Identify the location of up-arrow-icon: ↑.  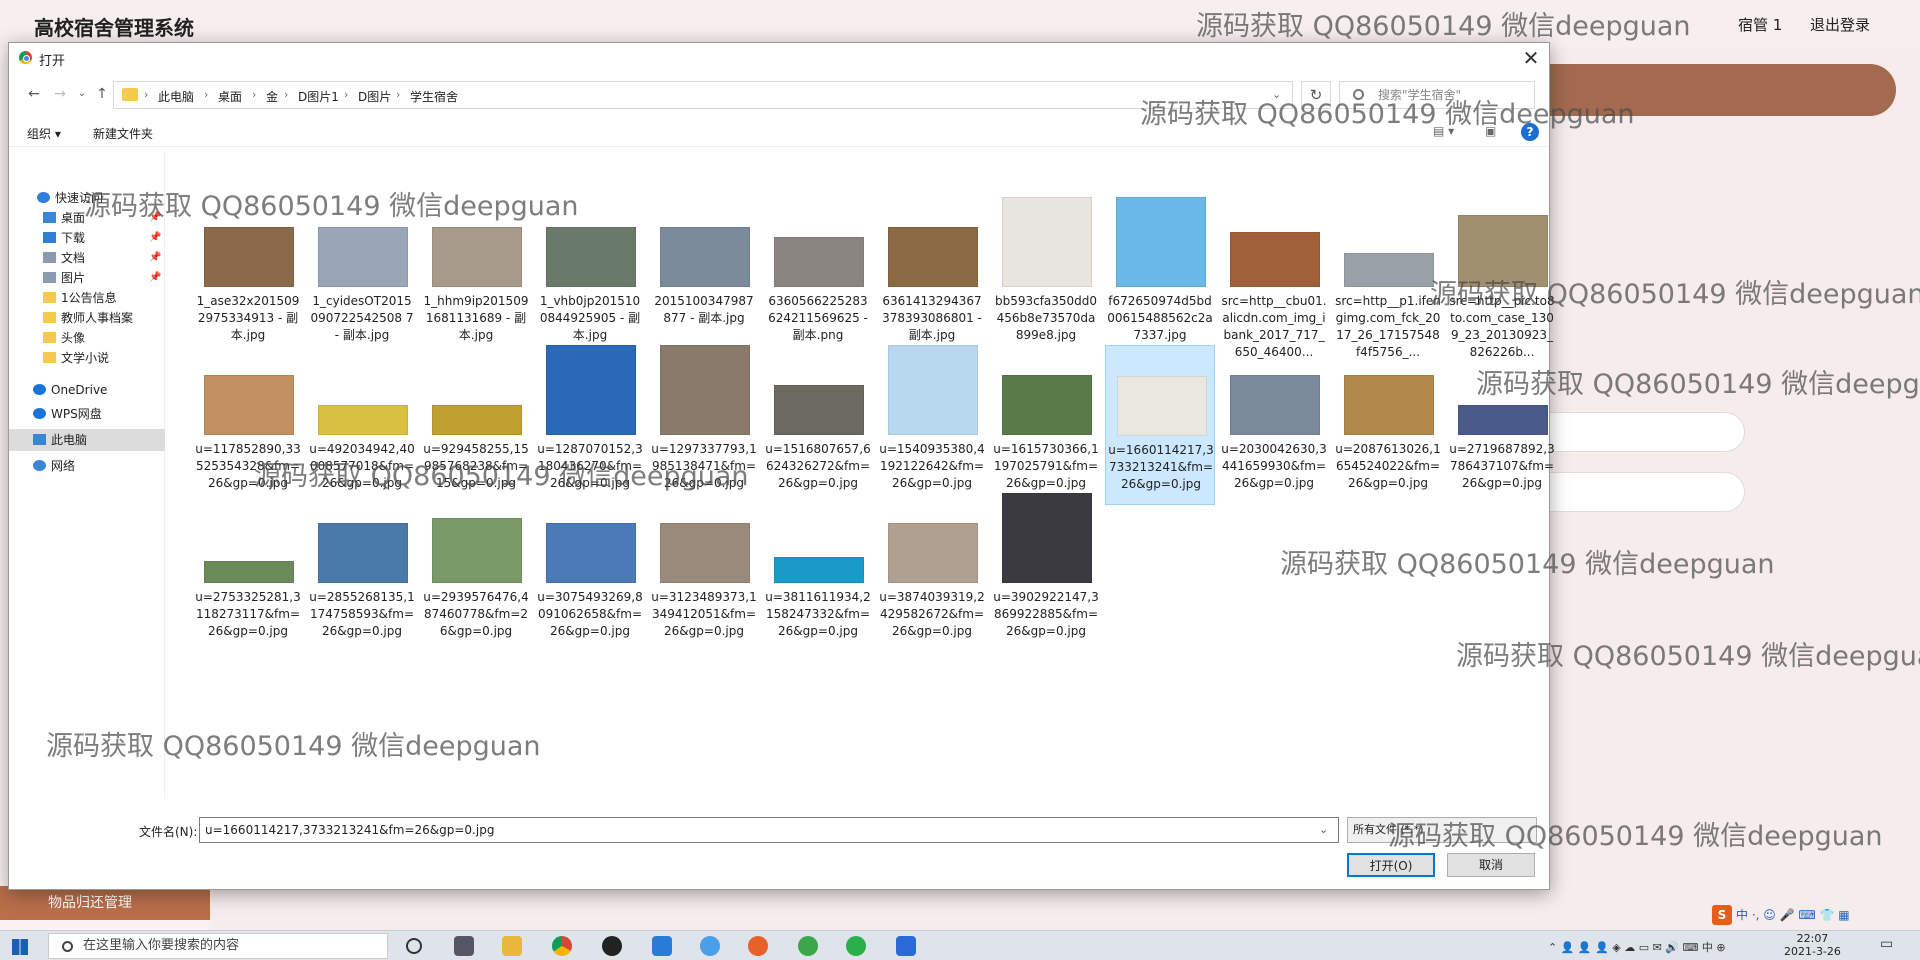
(102, 94).